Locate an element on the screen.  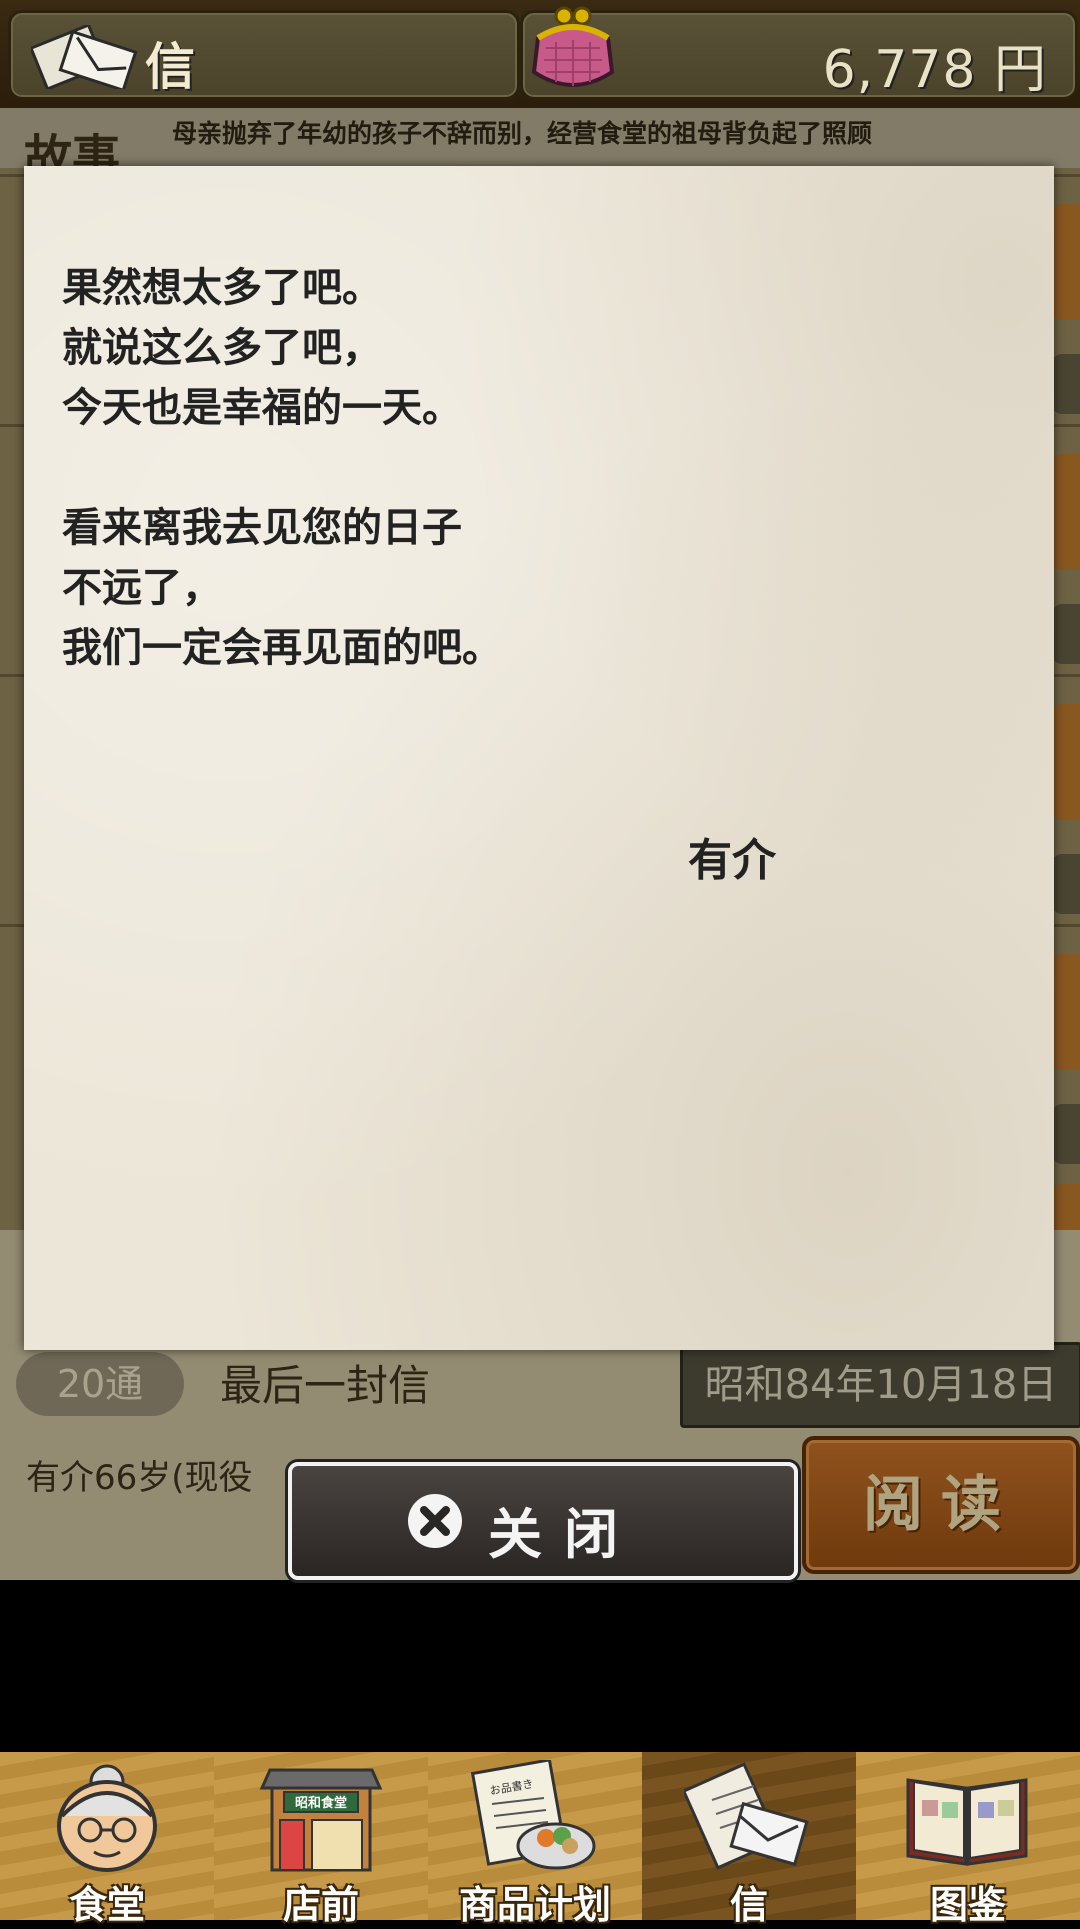
shop-front-icon: 昭和食堂 is located at coordinates (321, 1820).